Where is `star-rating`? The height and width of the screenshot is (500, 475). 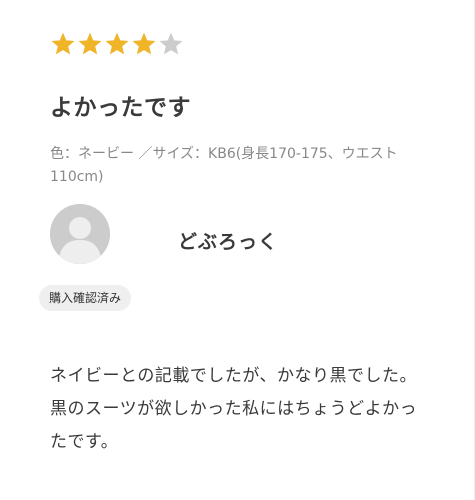
star-rating is located at coordinates (117, 44).